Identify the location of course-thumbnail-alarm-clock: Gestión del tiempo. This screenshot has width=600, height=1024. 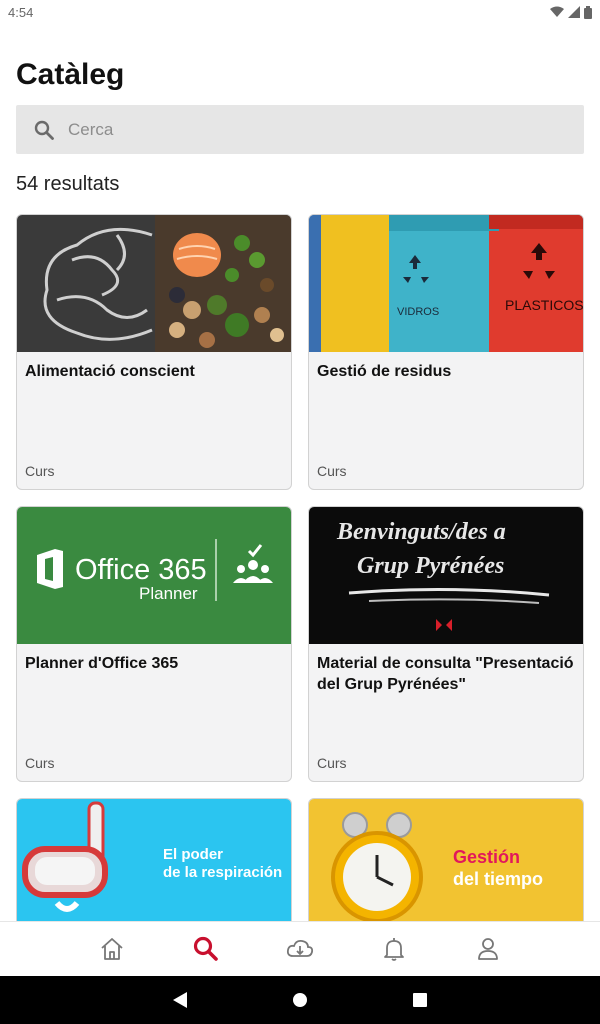
(446, 867).